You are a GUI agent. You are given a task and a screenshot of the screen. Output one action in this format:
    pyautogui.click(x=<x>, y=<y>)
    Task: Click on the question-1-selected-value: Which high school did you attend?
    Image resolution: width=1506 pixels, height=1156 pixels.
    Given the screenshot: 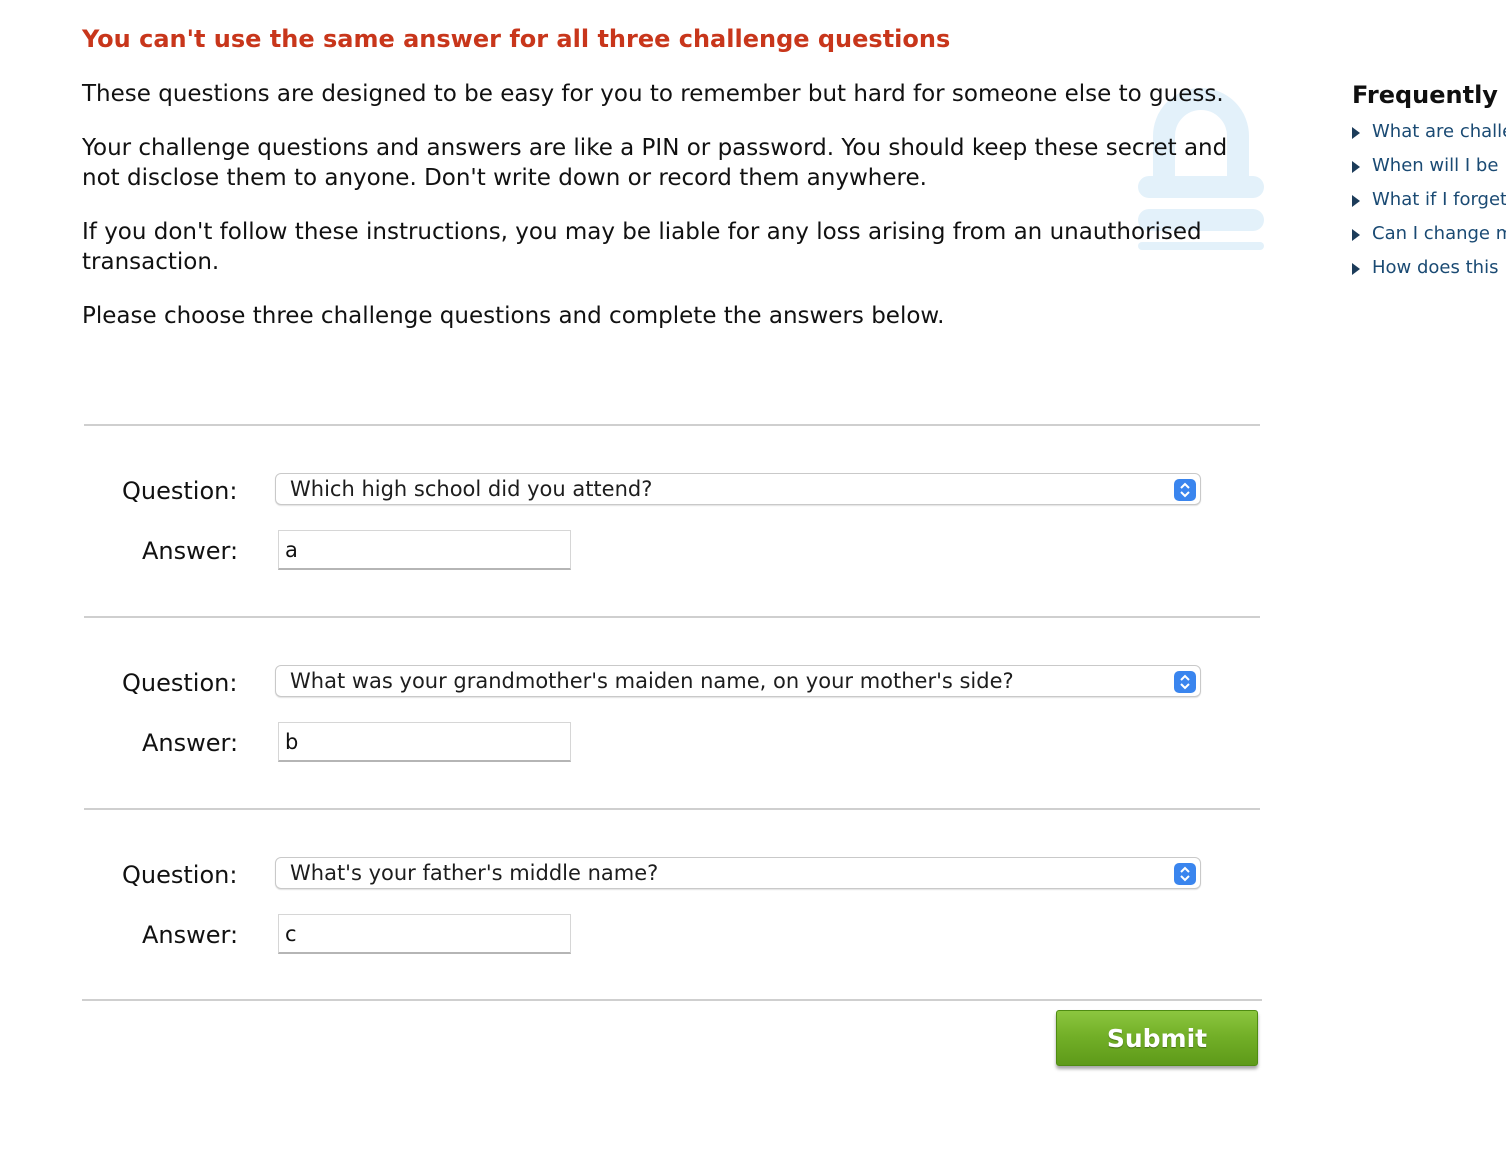 What is the action you would take?
    pyautogui.click(x=471, y=489)
    